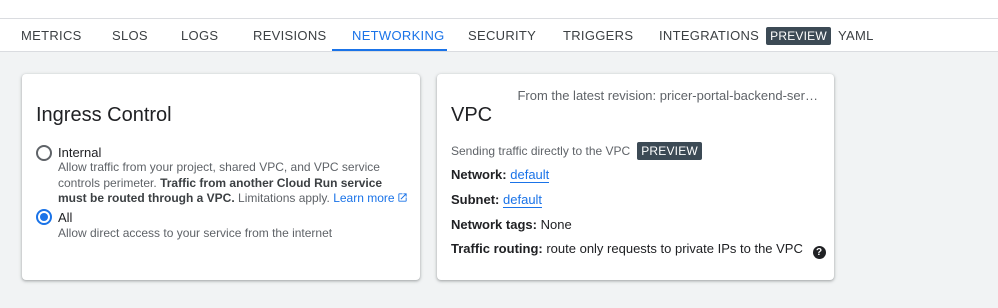  What do you see at coordinates (798, 35) in the screenshot?
I see `preview-badge: PREVIEW` at bounding box center [798, 35].